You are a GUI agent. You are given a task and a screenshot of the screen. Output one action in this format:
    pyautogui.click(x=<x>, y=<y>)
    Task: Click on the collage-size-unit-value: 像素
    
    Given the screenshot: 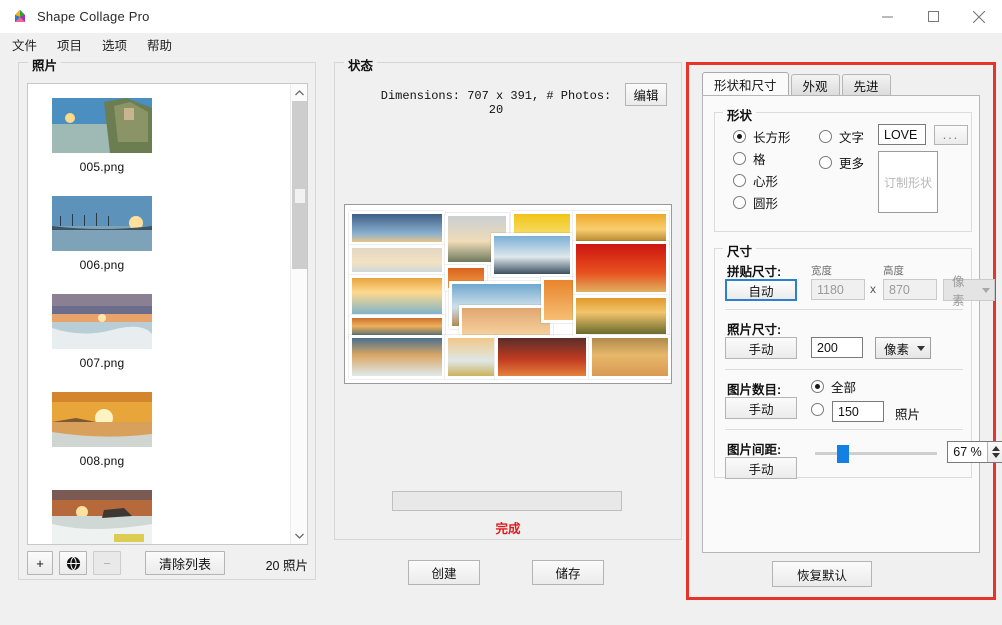 What is the action you would take?
    pyautogui.click(x=958, y=291)
    